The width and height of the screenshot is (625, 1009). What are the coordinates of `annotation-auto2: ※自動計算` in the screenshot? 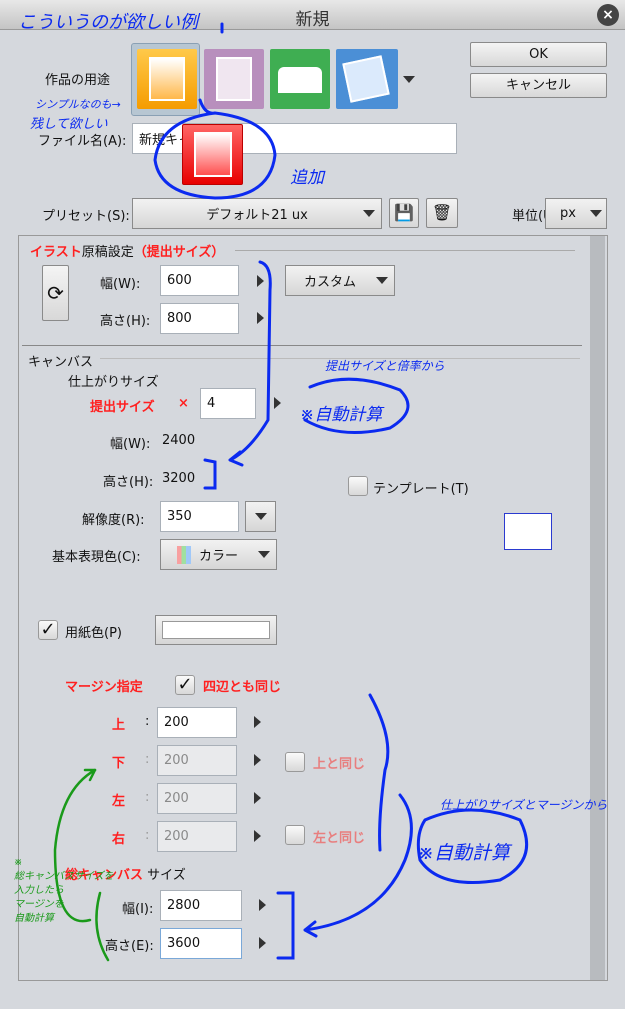 It's located at (464, 853).